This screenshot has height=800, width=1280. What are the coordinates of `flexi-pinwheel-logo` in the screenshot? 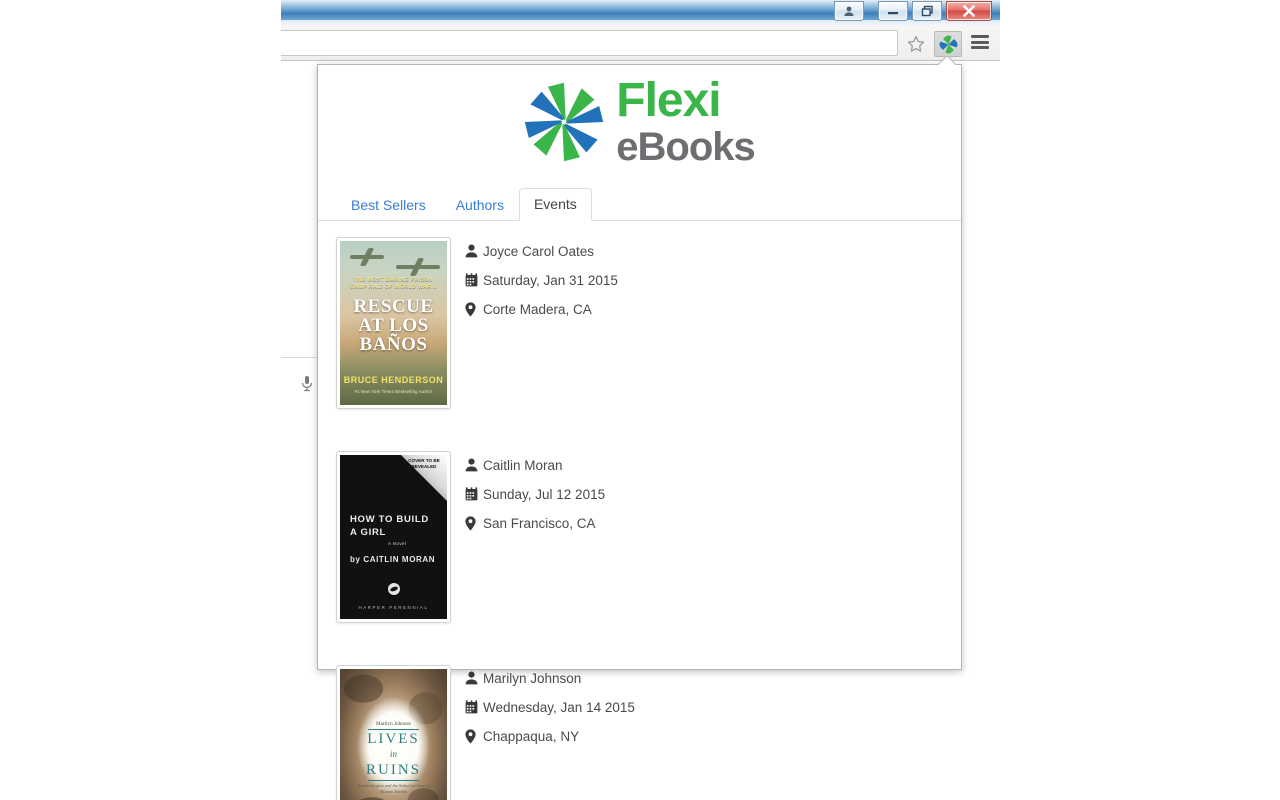 It's located at (564, 122).